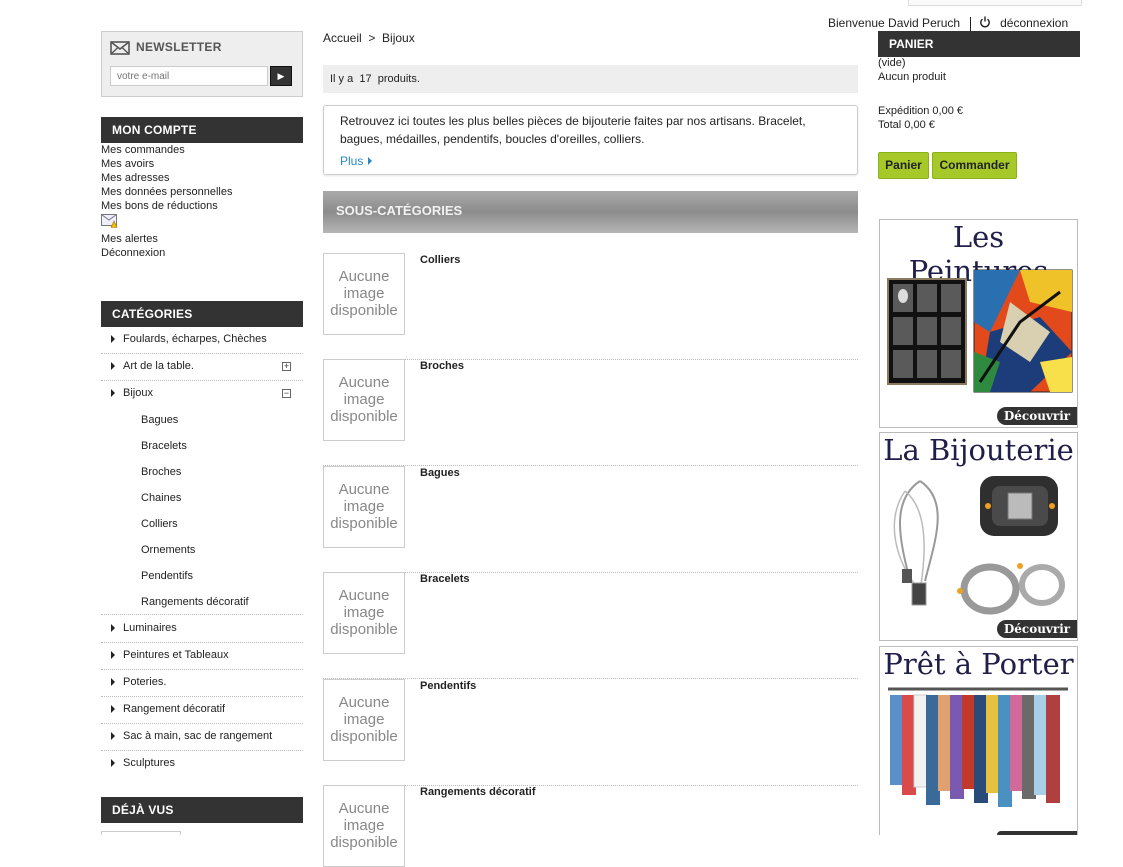 The width and height of the screenshot is (1123, 867). I want to click on banner-title: La Bijouterie, so click(978, 450).